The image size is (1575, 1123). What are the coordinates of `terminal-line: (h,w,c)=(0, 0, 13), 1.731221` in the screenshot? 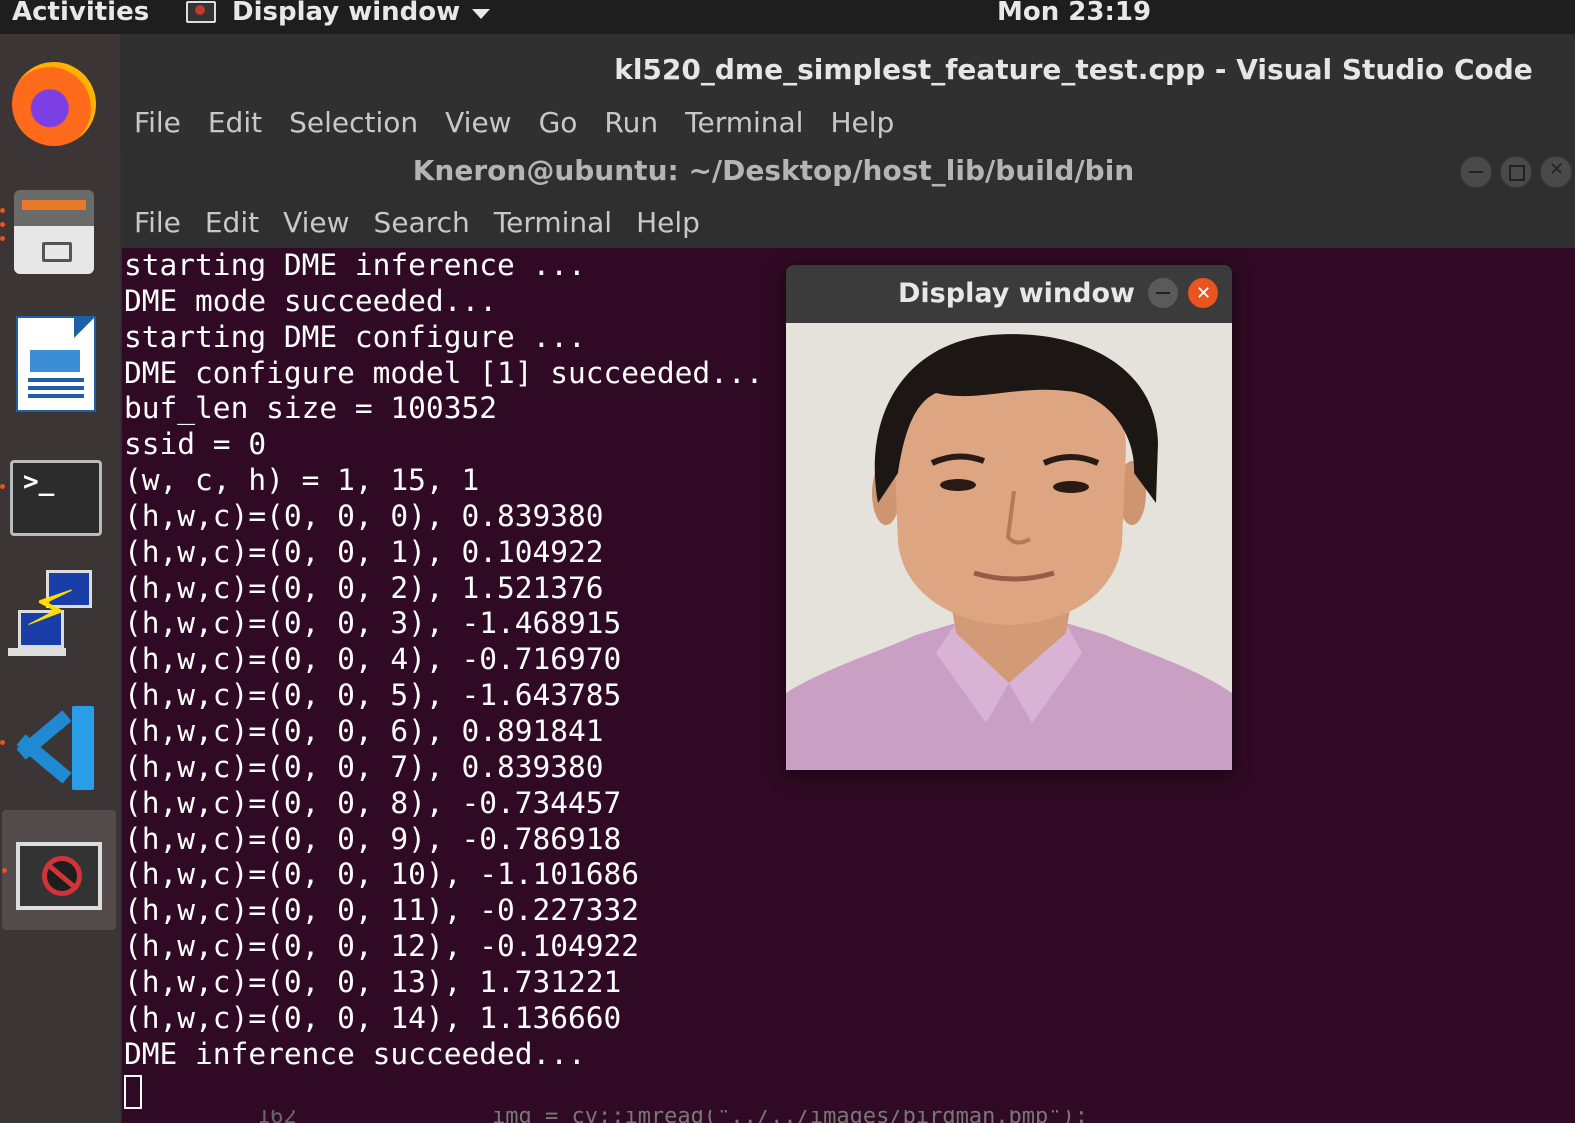 It's located at (373, 981).